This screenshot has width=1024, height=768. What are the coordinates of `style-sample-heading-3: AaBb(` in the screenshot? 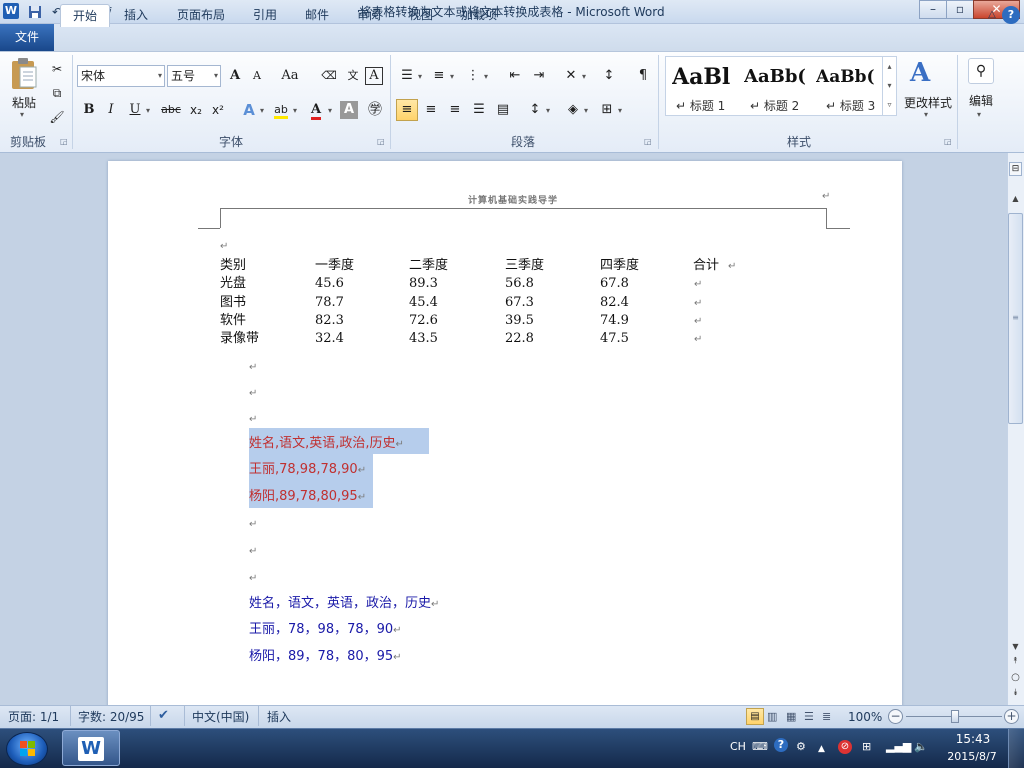 It's located at (848, 77).